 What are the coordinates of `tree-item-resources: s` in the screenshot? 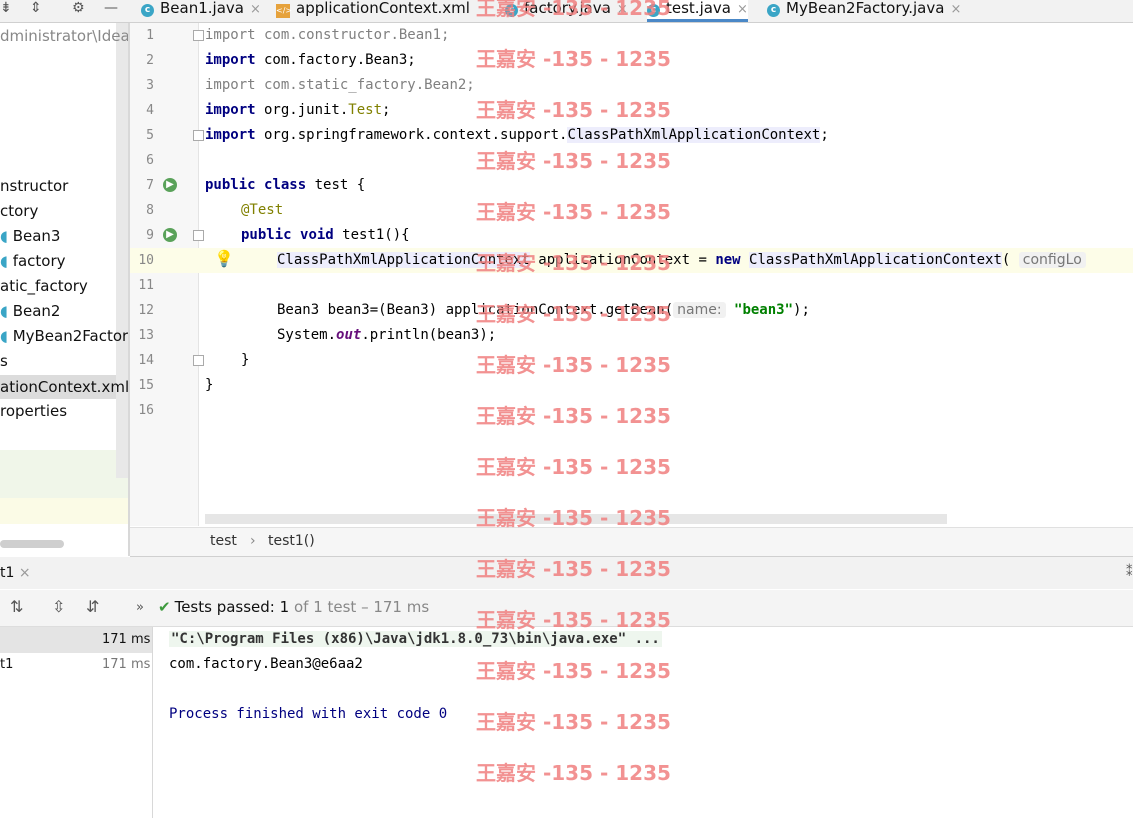 It's located at (4, 361).